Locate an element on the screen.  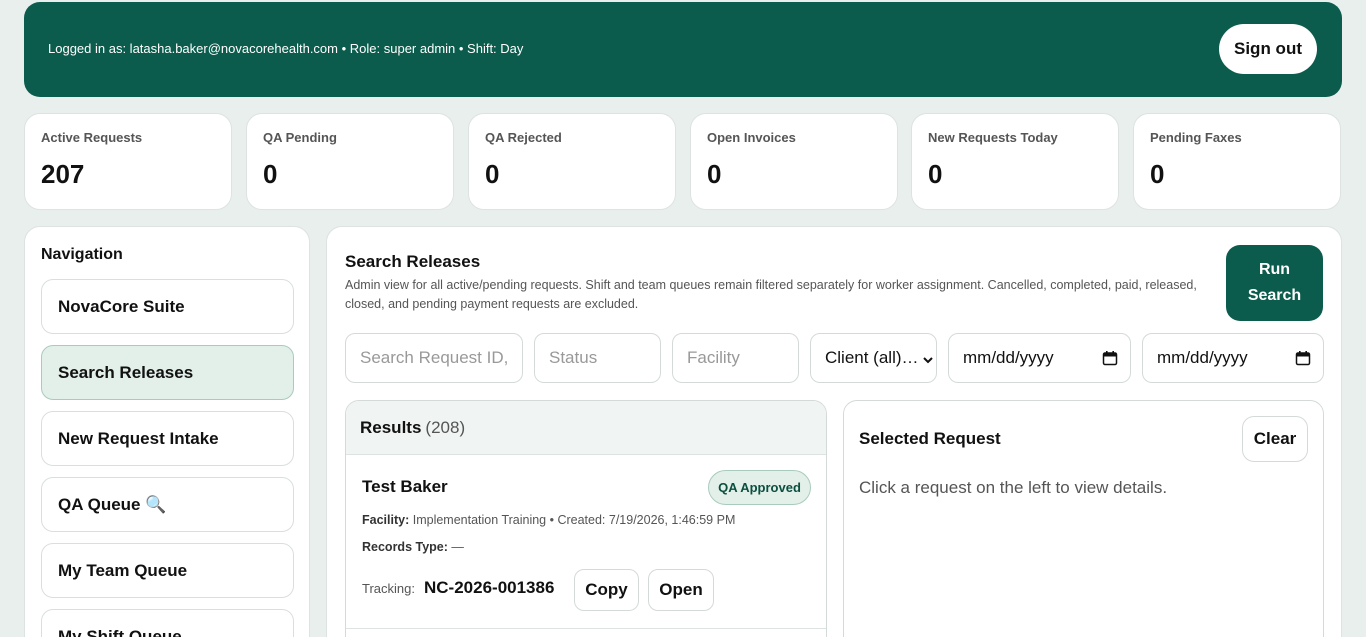
status-input: Status is located at coordinates (597, 358).